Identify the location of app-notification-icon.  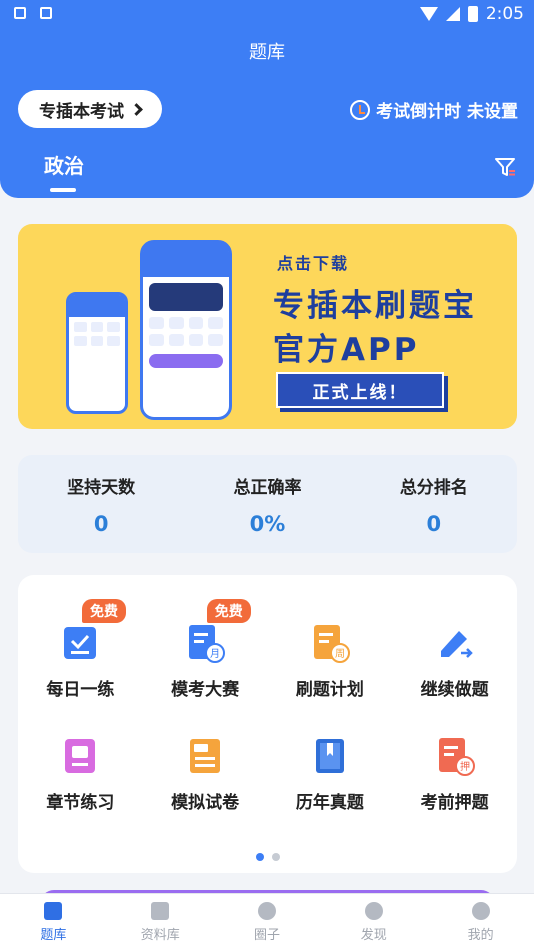
(20, 13).